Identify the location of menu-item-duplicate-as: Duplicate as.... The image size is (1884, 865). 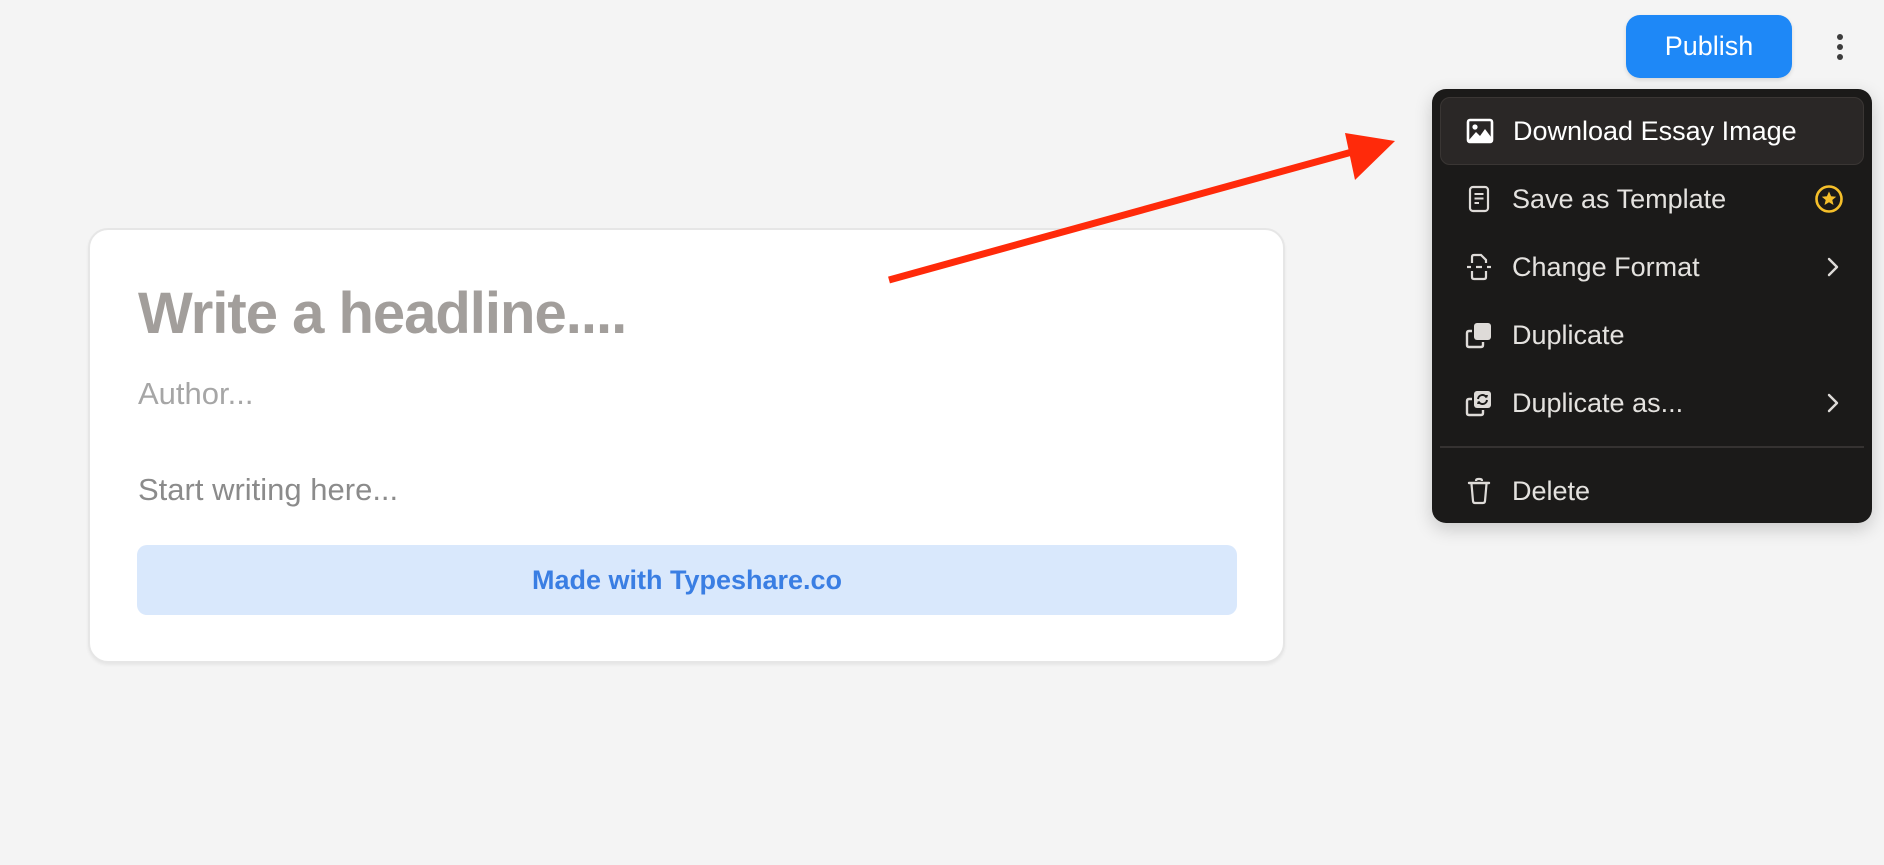
(1652, 403).